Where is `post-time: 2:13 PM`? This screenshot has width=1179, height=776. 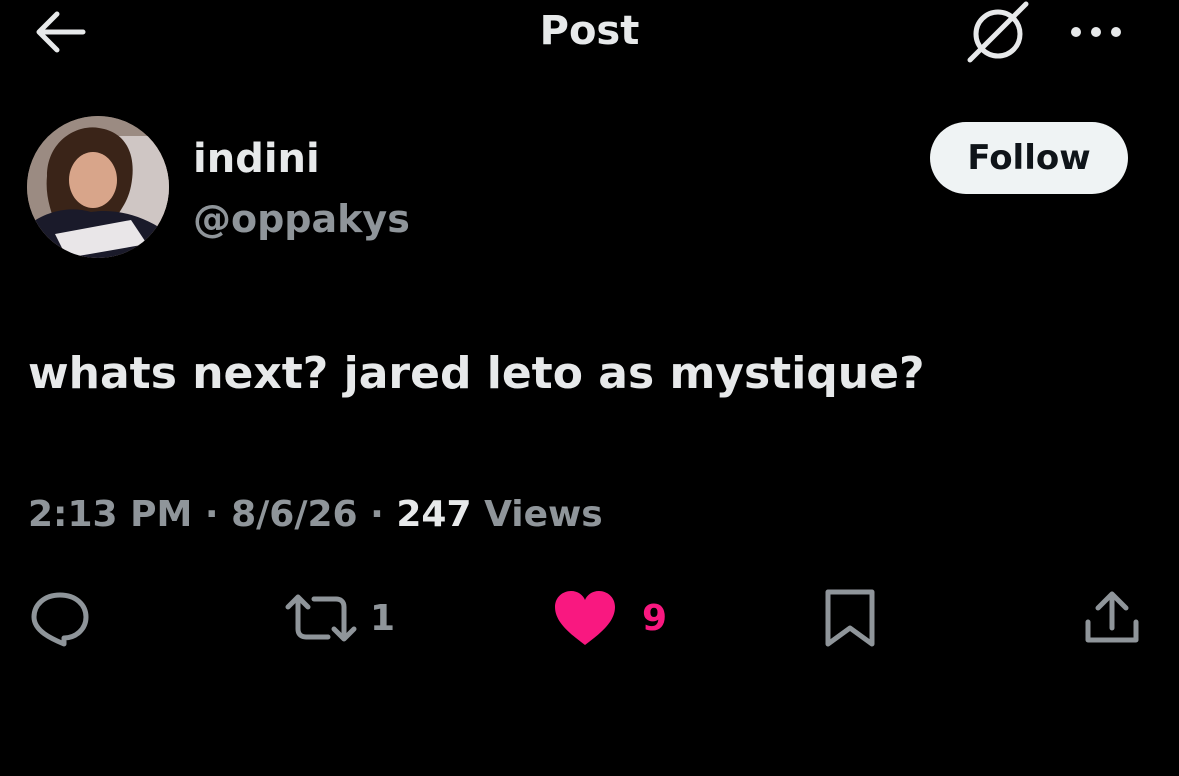 post-time: 2:13 PM is located at coordinates (110, 514).